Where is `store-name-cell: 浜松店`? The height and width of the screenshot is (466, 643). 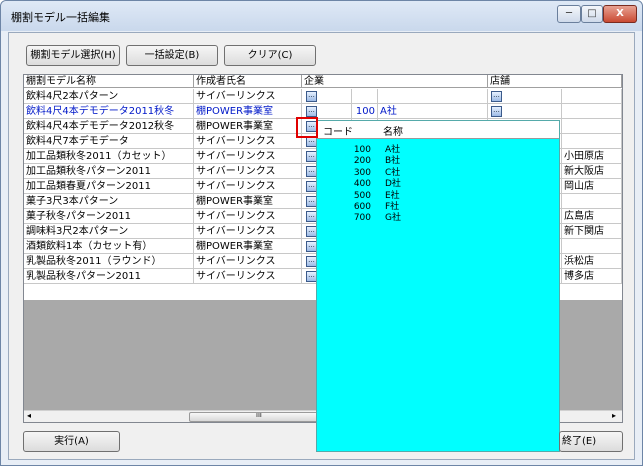 store-name-cell: 浜松店 is located at coordinates (592, 261).